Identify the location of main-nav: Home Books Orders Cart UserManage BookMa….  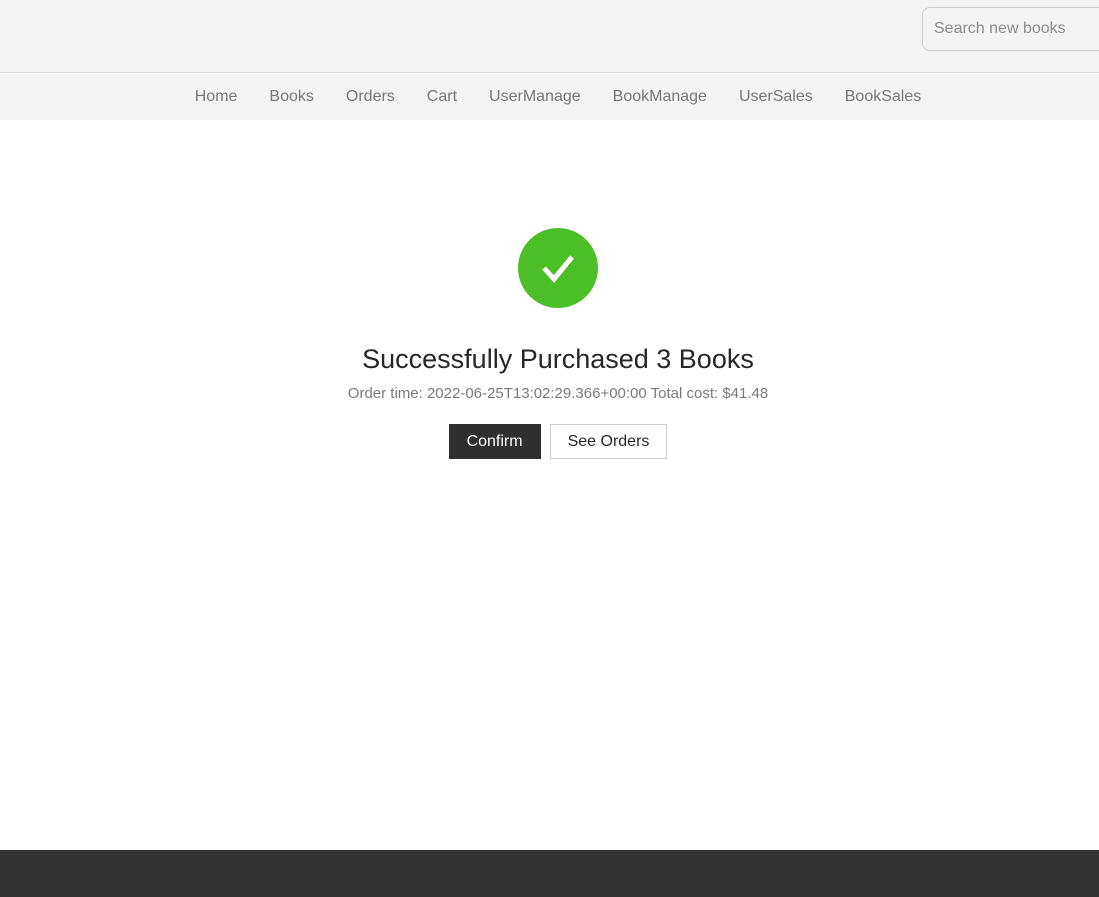
(549, 97).